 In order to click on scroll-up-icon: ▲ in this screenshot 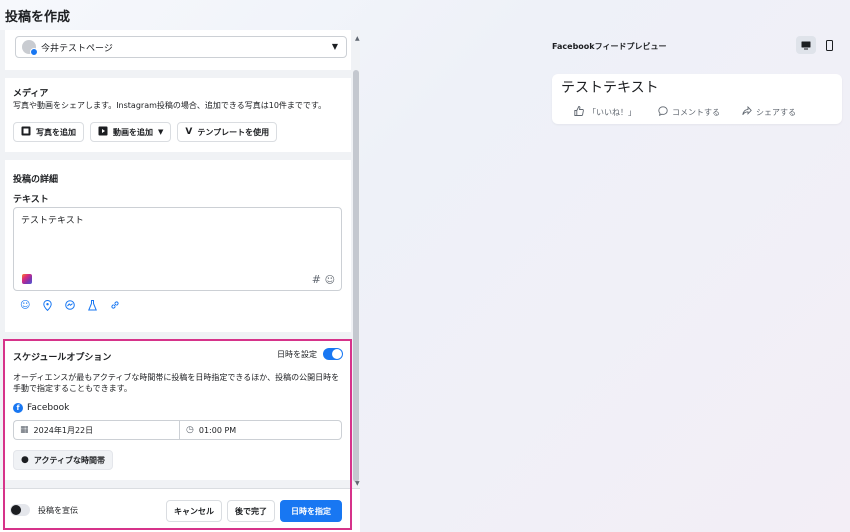, I will do `click(357, 38)`.